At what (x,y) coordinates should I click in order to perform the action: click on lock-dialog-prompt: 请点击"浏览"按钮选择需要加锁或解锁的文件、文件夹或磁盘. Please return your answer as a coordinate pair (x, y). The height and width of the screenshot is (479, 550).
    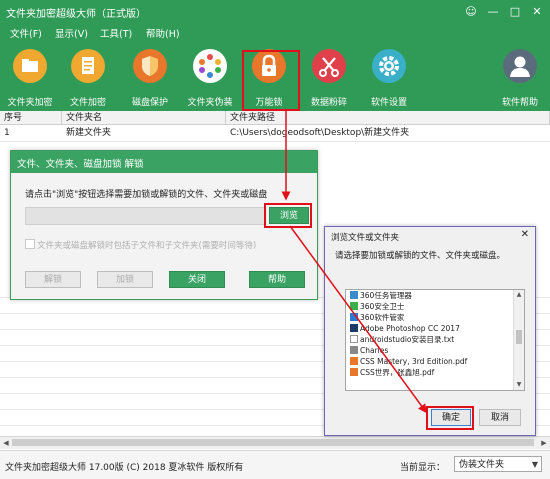
    Looking at the image, I should click on (146, 195).